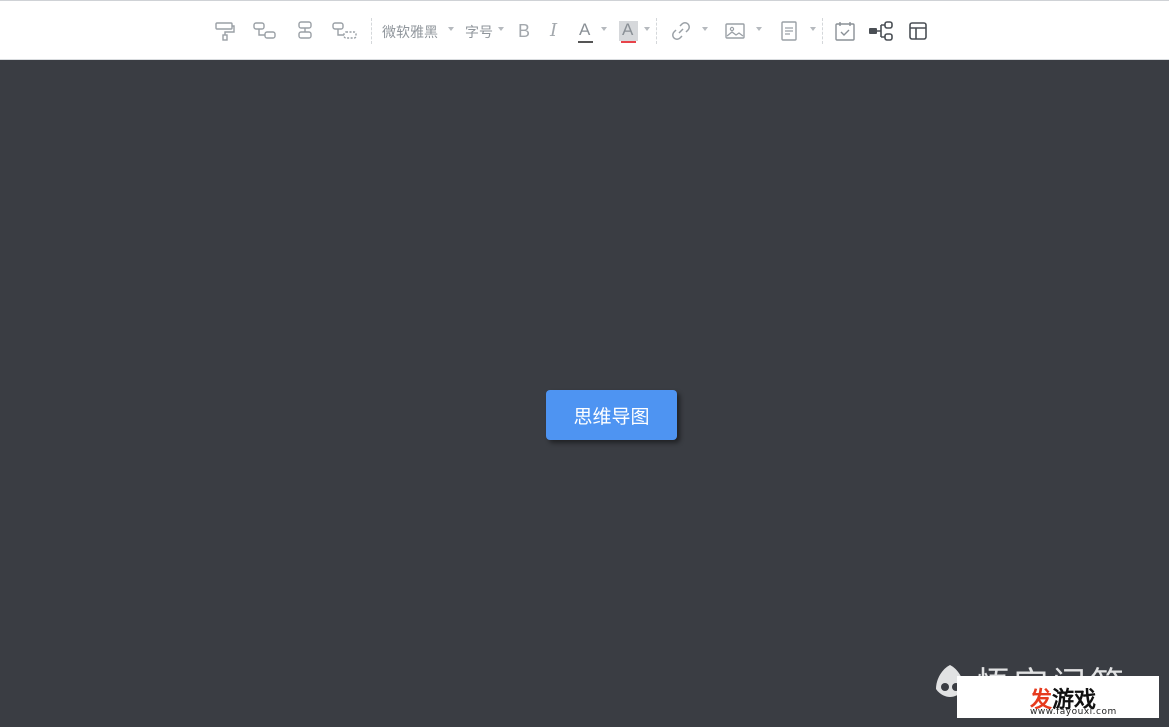  I want to click on mindmap-structure-icon, so click(881, 31).